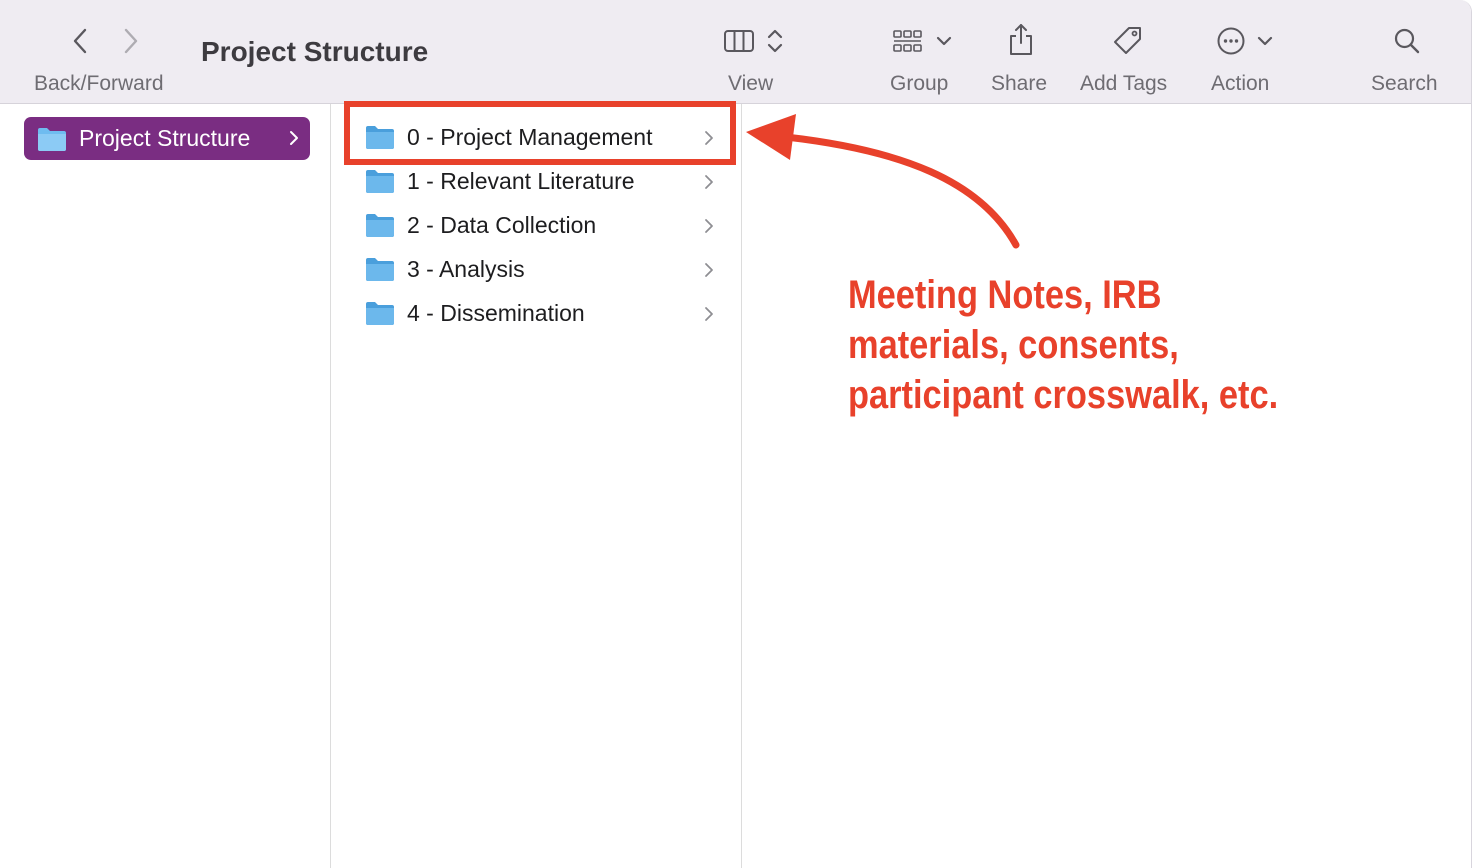 This screenshot has height=868, width=1472. I want to click on ellipsis-circle-icon, so click(1231, 41).